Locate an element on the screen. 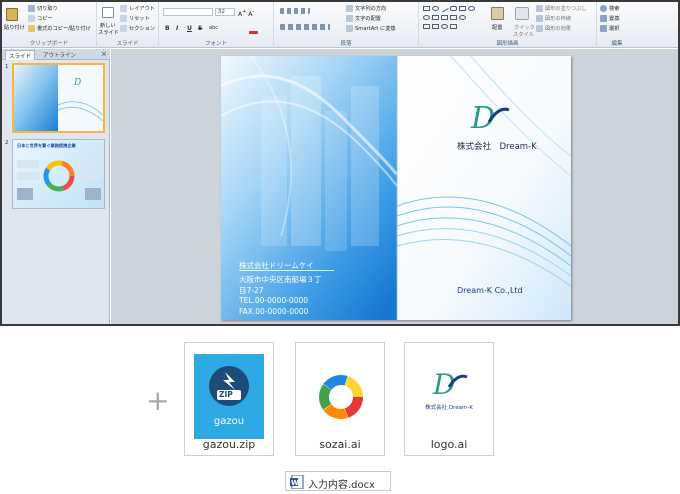  shape-fill-icon is located at coordinates (539, 8).